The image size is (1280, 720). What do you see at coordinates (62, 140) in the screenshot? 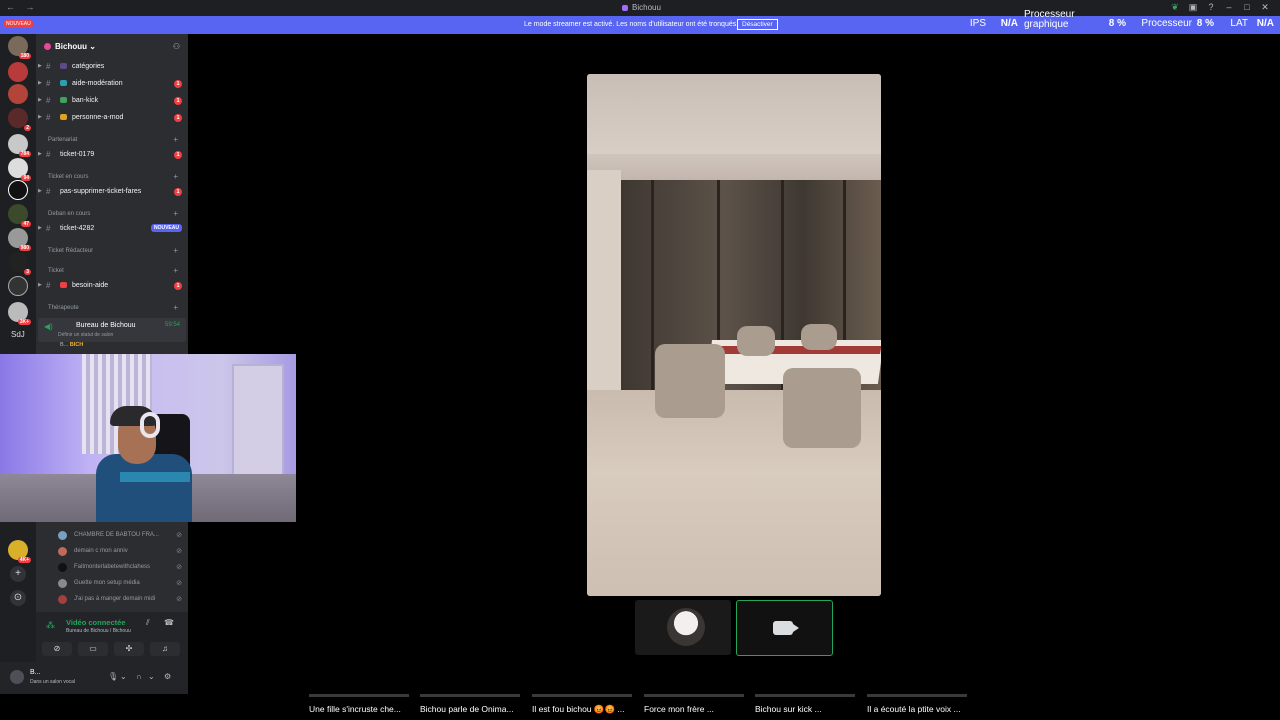
I see `category-partenariat: Partenariat` at bounding box center [62, 140].